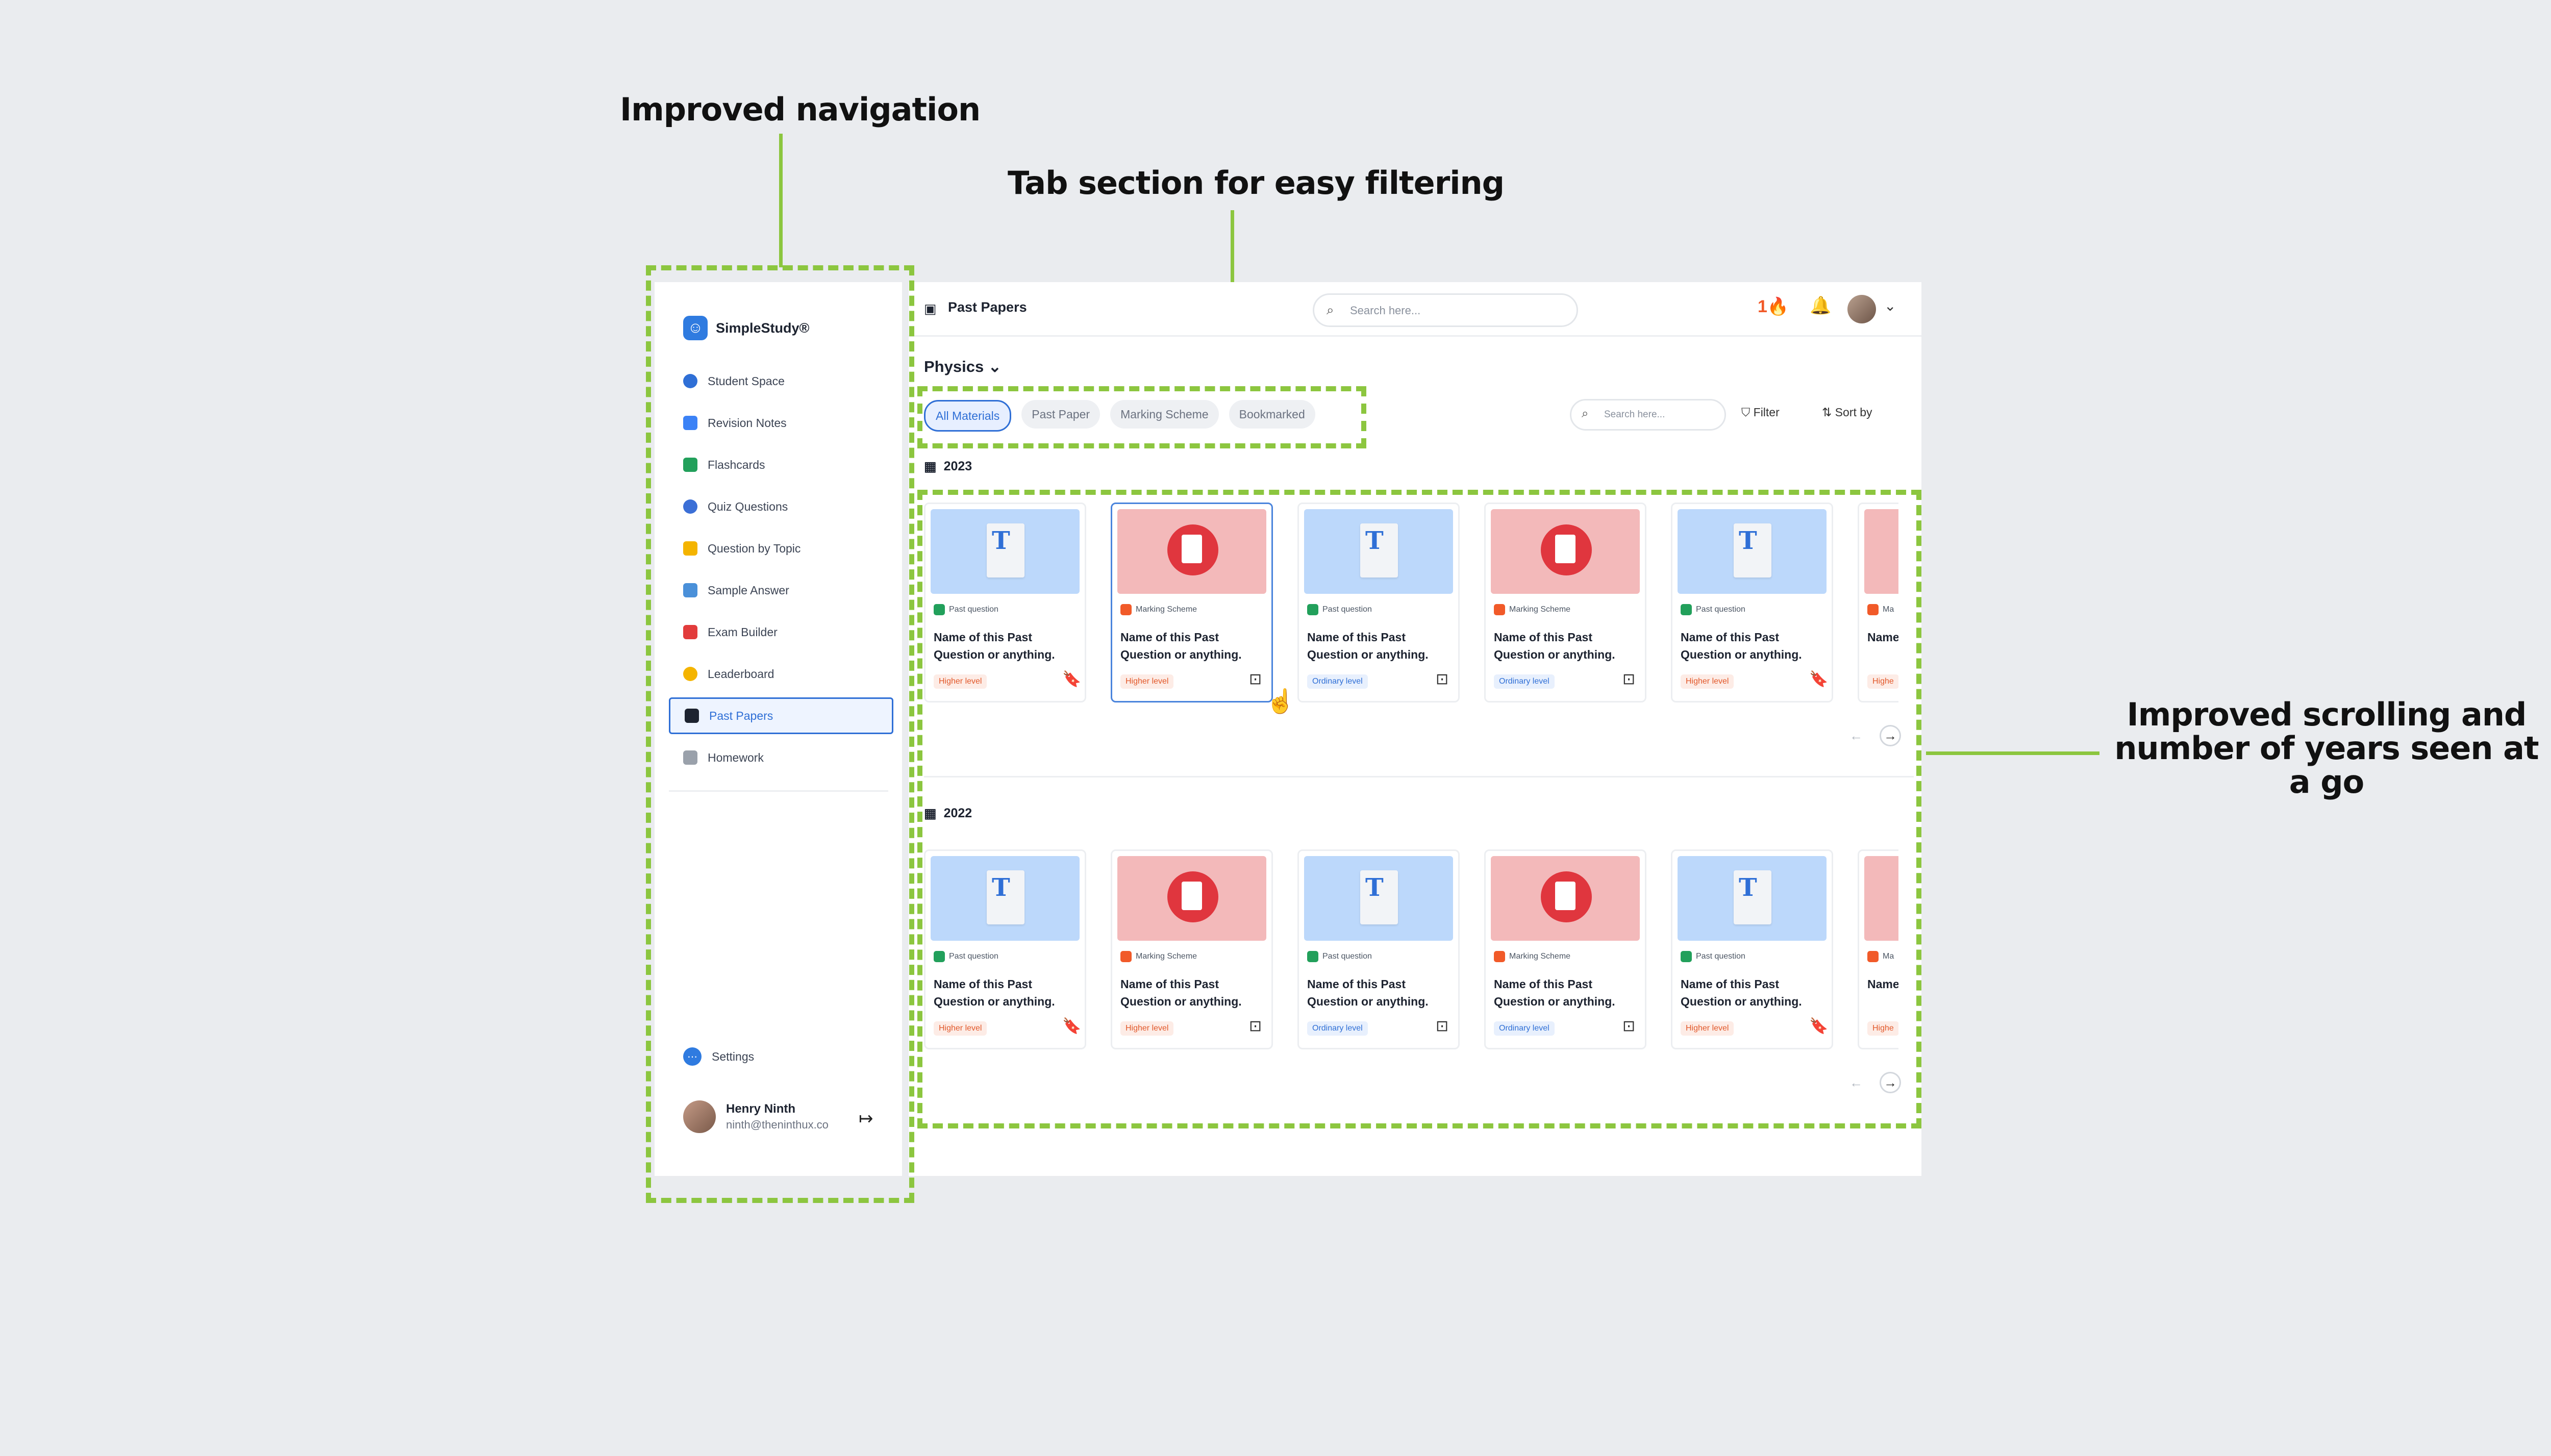  I want to click on subject-label: Physics, so click(954, 366).